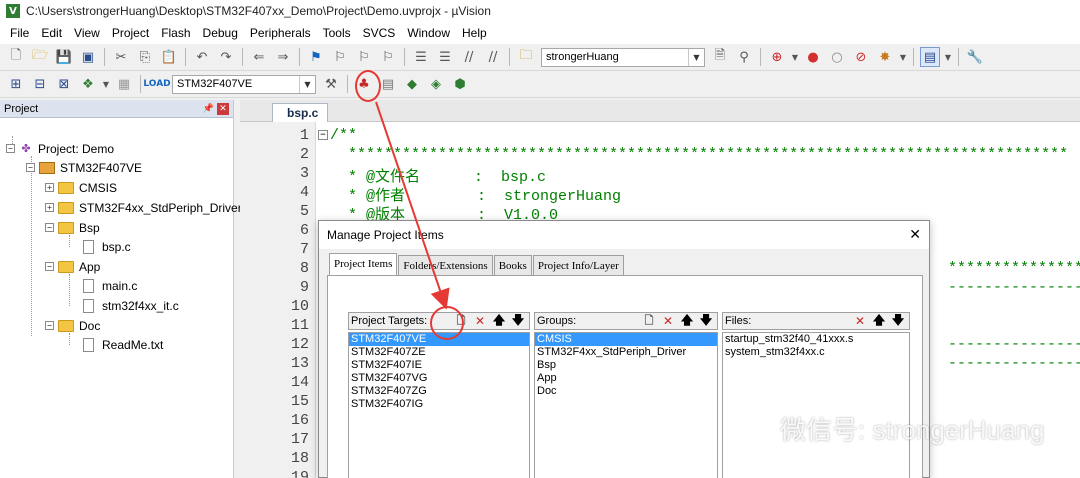 Image resolution: width=1080 pixels, height=478 pixels. I want to click on annotation-arrow, so click(412, 205).